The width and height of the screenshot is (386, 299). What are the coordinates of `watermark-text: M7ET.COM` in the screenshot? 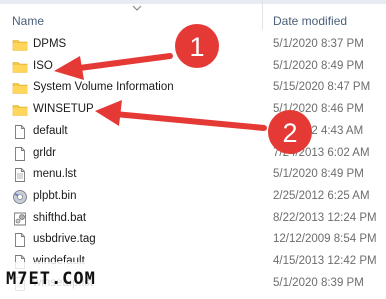 It's located at (51, 279).